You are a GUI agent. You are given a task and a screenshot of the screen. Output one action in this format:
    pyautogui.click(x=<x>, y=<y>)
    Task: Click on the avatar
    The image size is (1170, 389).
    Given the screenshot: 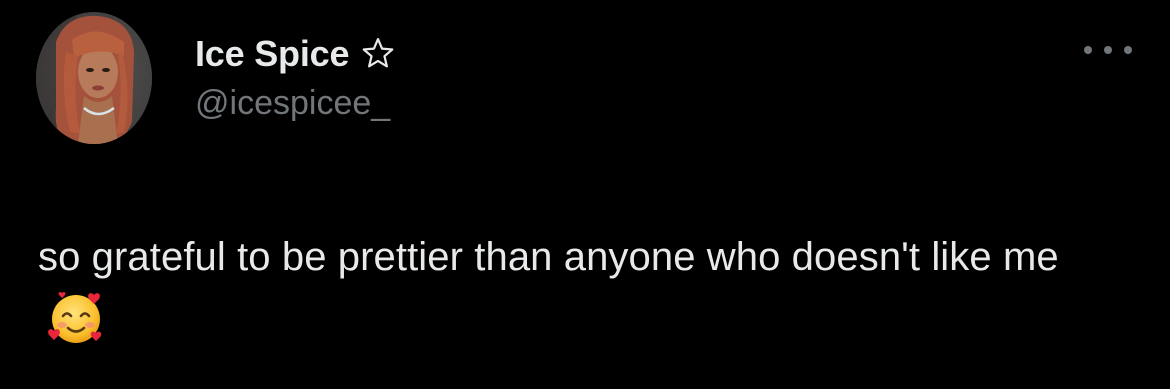 What is the action you would take?
    pyautogui.click(x=94, y=78)
    